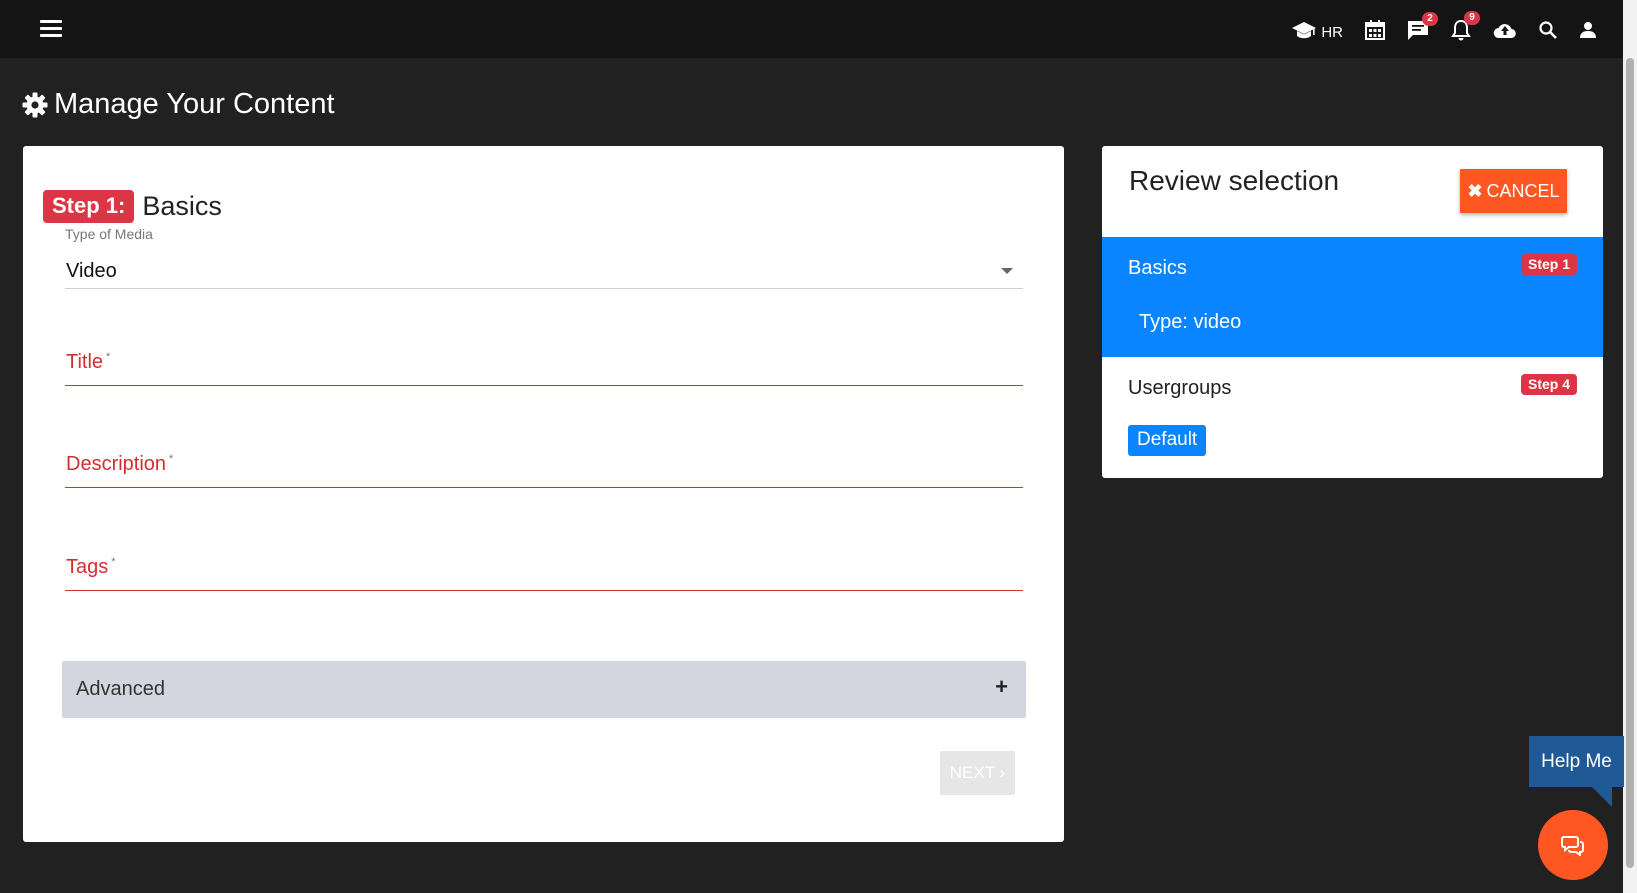 The image size is (1637, 893). I want to click on notifications-button: 9, so click(1465, 26).